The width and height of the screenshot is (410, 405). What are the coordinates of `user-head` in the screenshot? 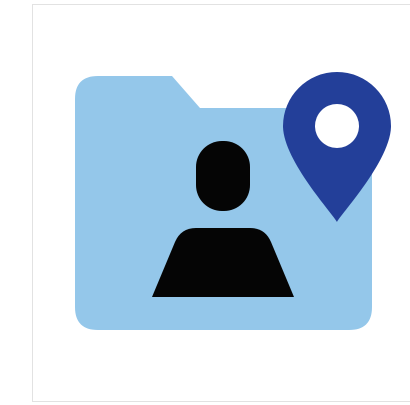 It's located at (223, 176).